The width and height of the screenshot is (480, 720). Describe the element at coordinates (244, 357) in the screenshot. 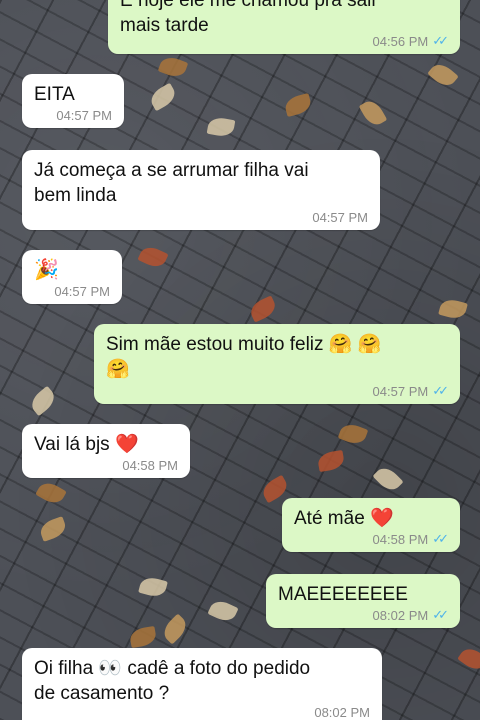

I see `message-text: Sim mãe estou muito feliz 🤗 🤗 🤗` at that location.